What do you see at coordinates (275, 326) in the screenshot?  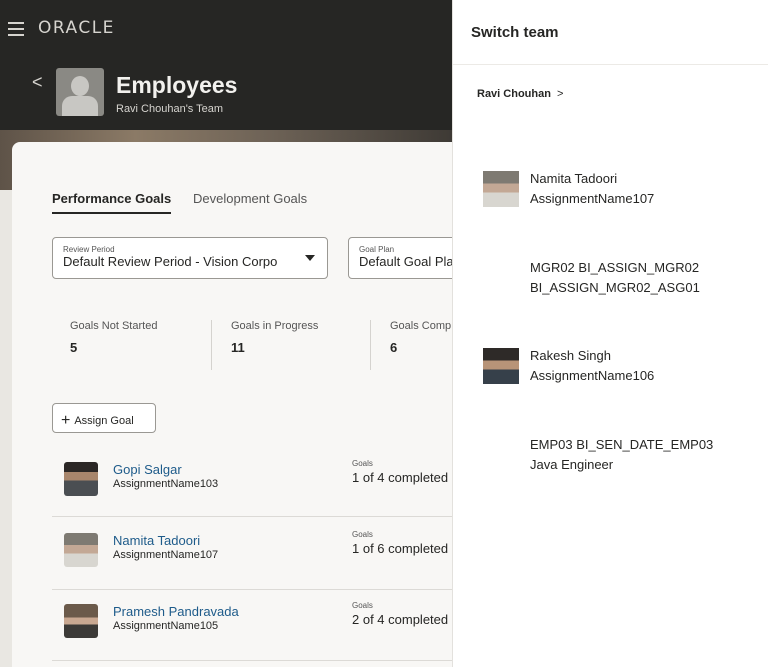 I see `stat-label: Goals in Progress` at bounding box center [275, 326].